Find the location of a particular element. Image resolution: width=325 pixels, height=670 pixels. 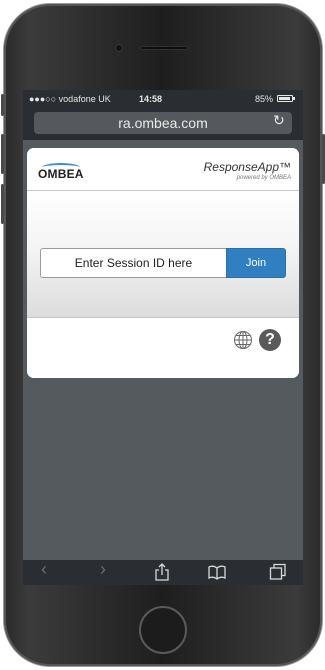

ombea-logo: OMBEA is located at coordinates (64, 173).